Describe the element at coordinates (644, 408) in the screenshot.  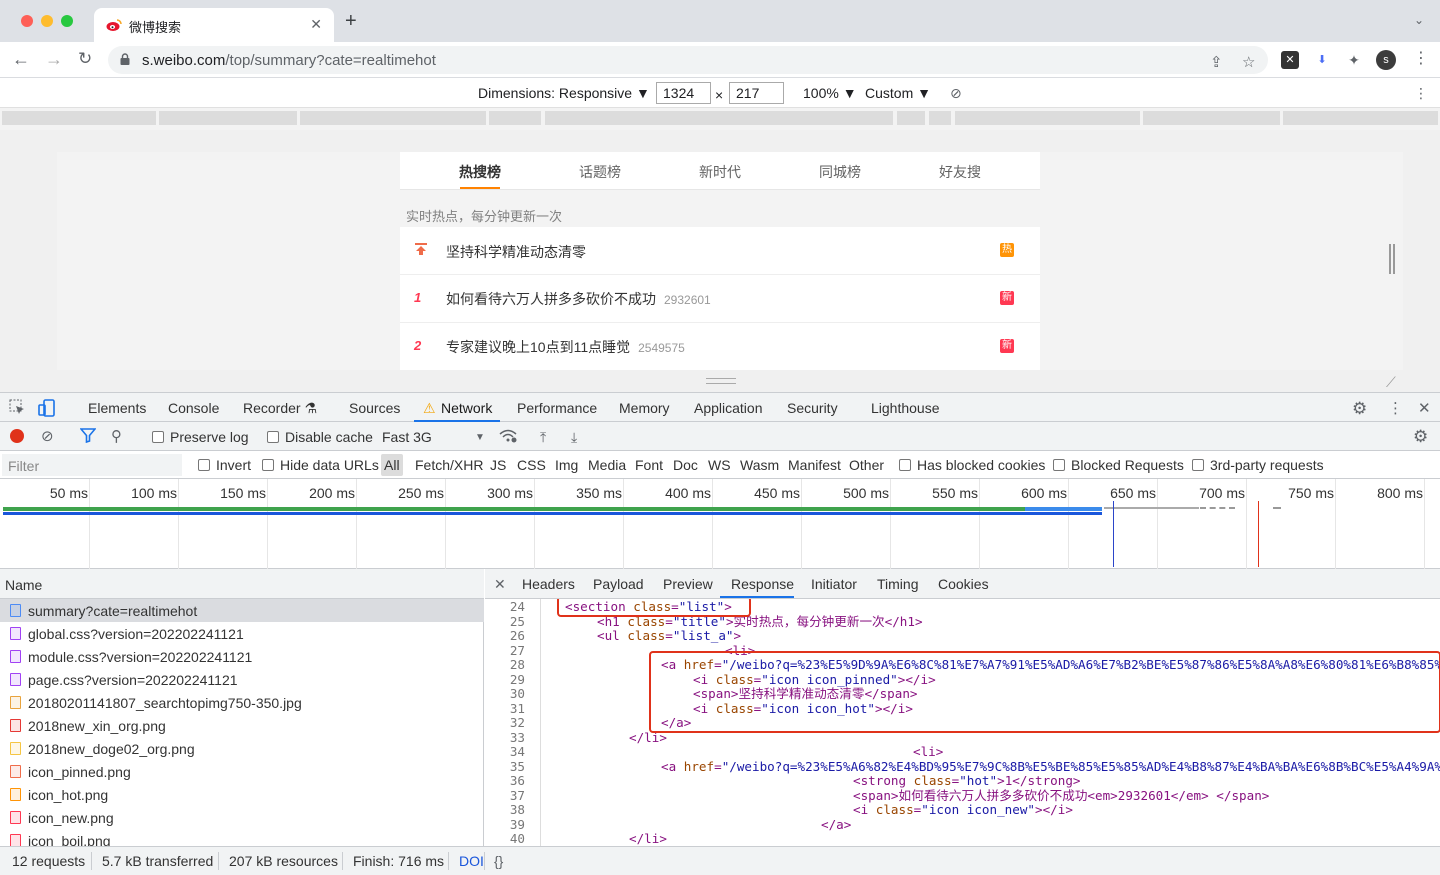
I see `tab-memory: Memory` at that location.